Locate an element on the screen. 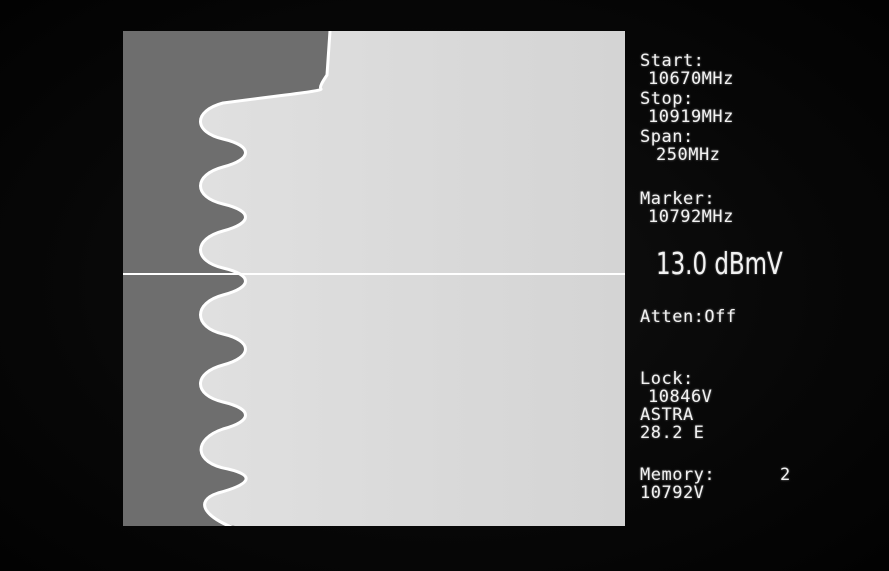 The width and height of the screenshot is (889, 571). memory-value: 10792V is located at coordinates (672, 493).